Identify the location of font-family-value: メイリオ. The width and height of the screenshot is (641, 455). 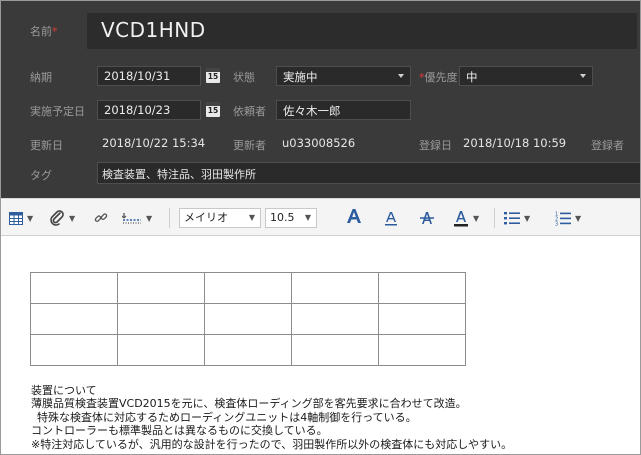
(206, 217).